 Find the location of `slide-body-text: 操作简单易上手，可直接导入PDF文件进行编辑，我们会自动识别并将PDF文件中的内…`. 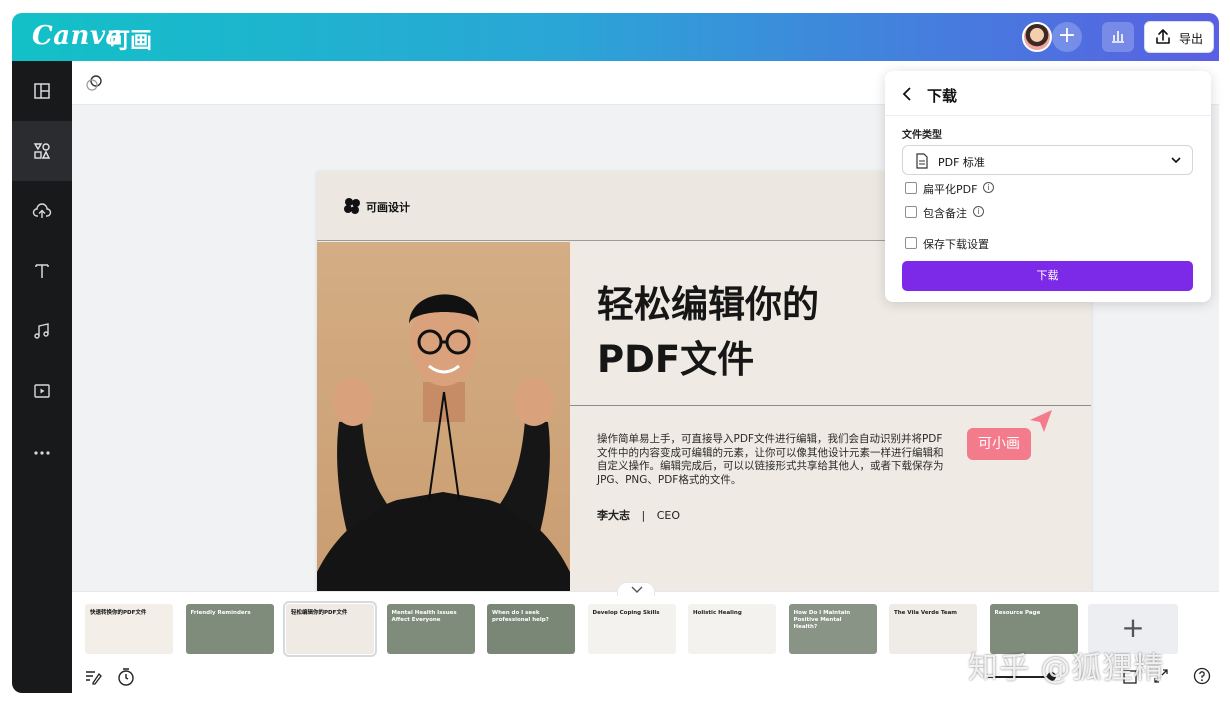

slide-body-text: 操作简单易上手，可直接导入PDF文件进行编辑，我们会自动识别并将PDF文件中的内… is located at coordinates (771, 460).